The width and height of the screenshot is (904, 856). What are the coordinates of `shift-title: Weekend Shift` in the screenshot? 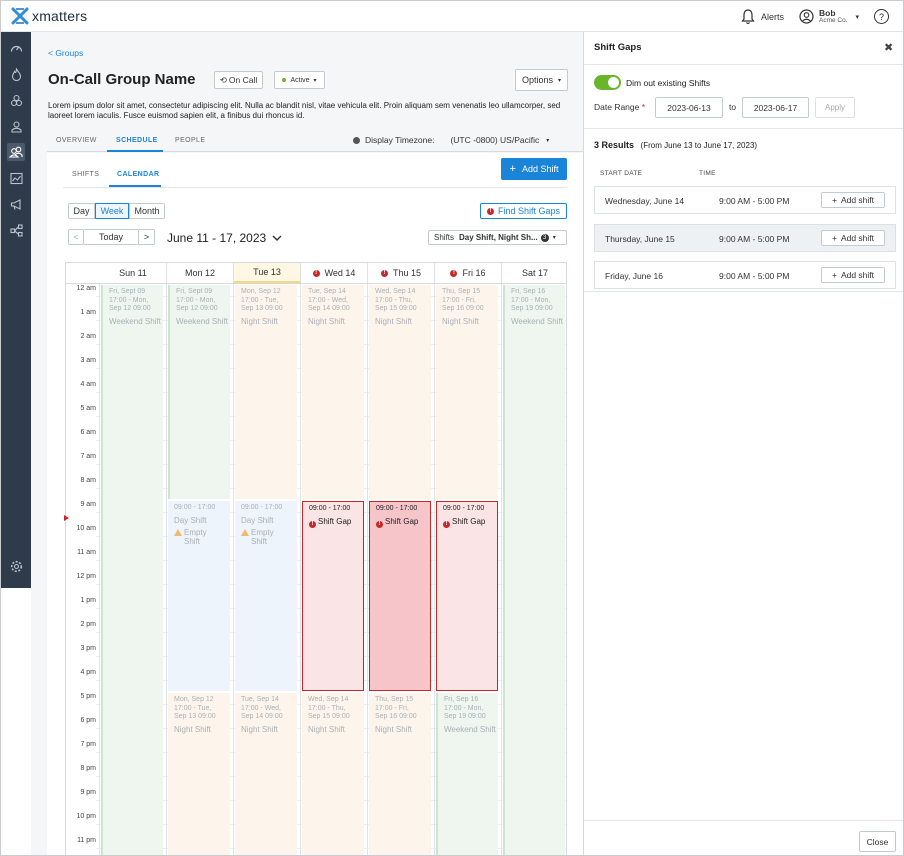 It's located at (203, 322).